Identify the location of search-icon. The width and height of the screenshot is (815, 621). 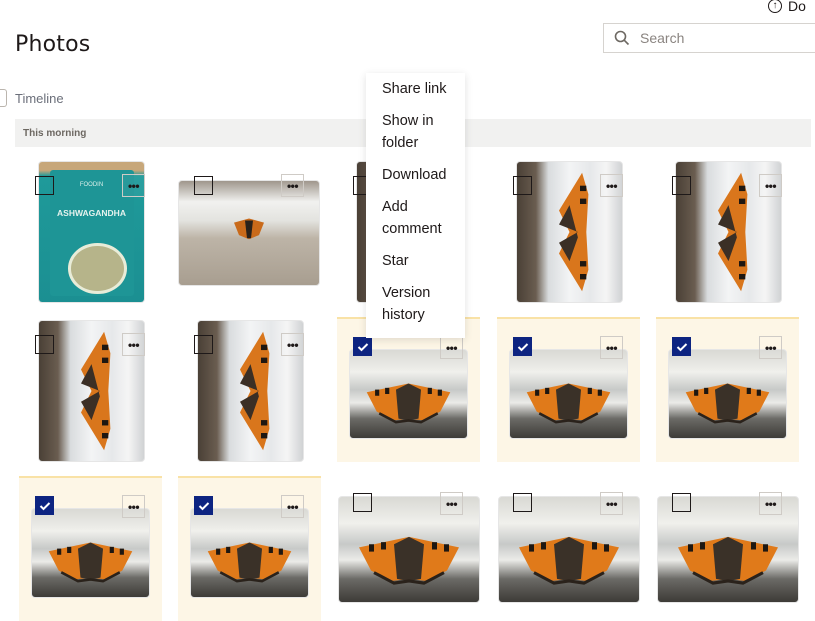
(622, 38).